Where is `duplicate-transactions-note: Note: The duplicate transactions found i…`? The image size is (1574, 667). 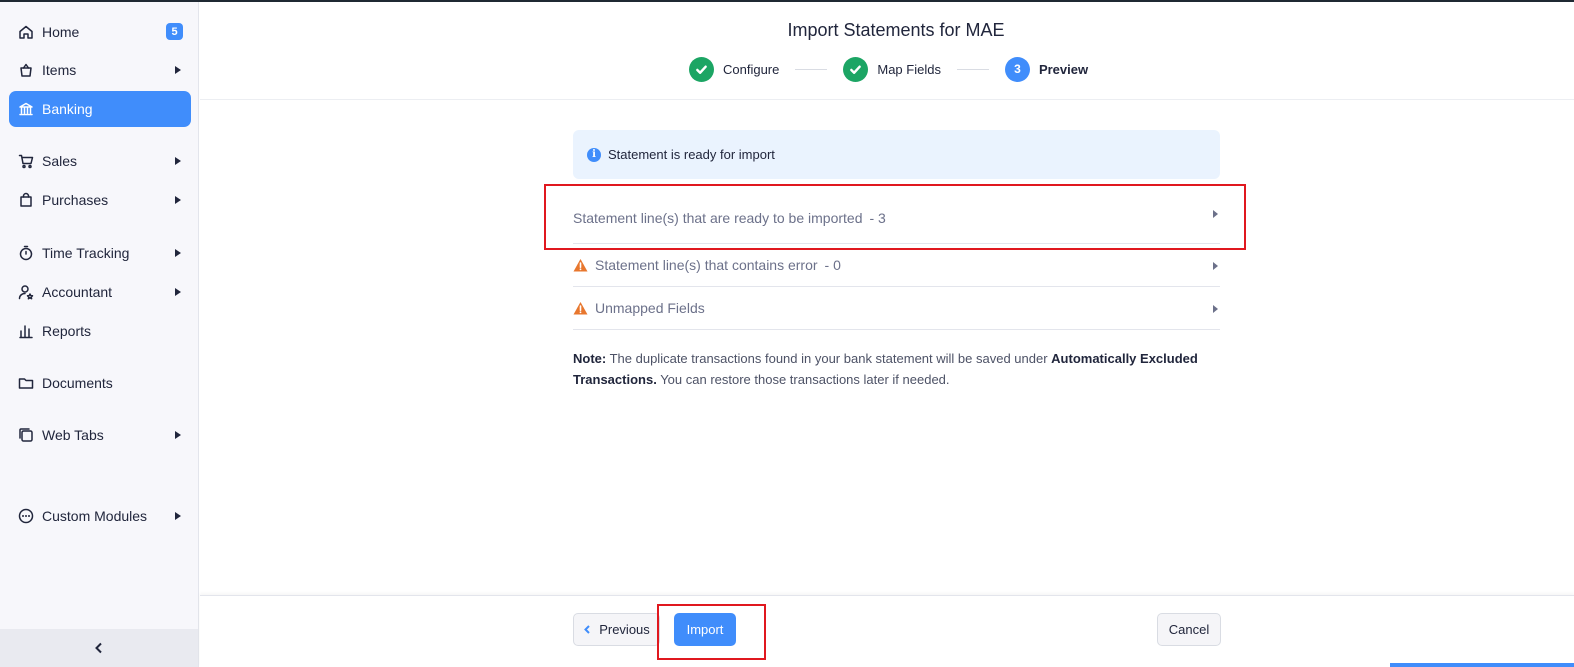 duplicate-transactions-note: Note: The duplicate transactions found i… is located at coordinates (896, 369).